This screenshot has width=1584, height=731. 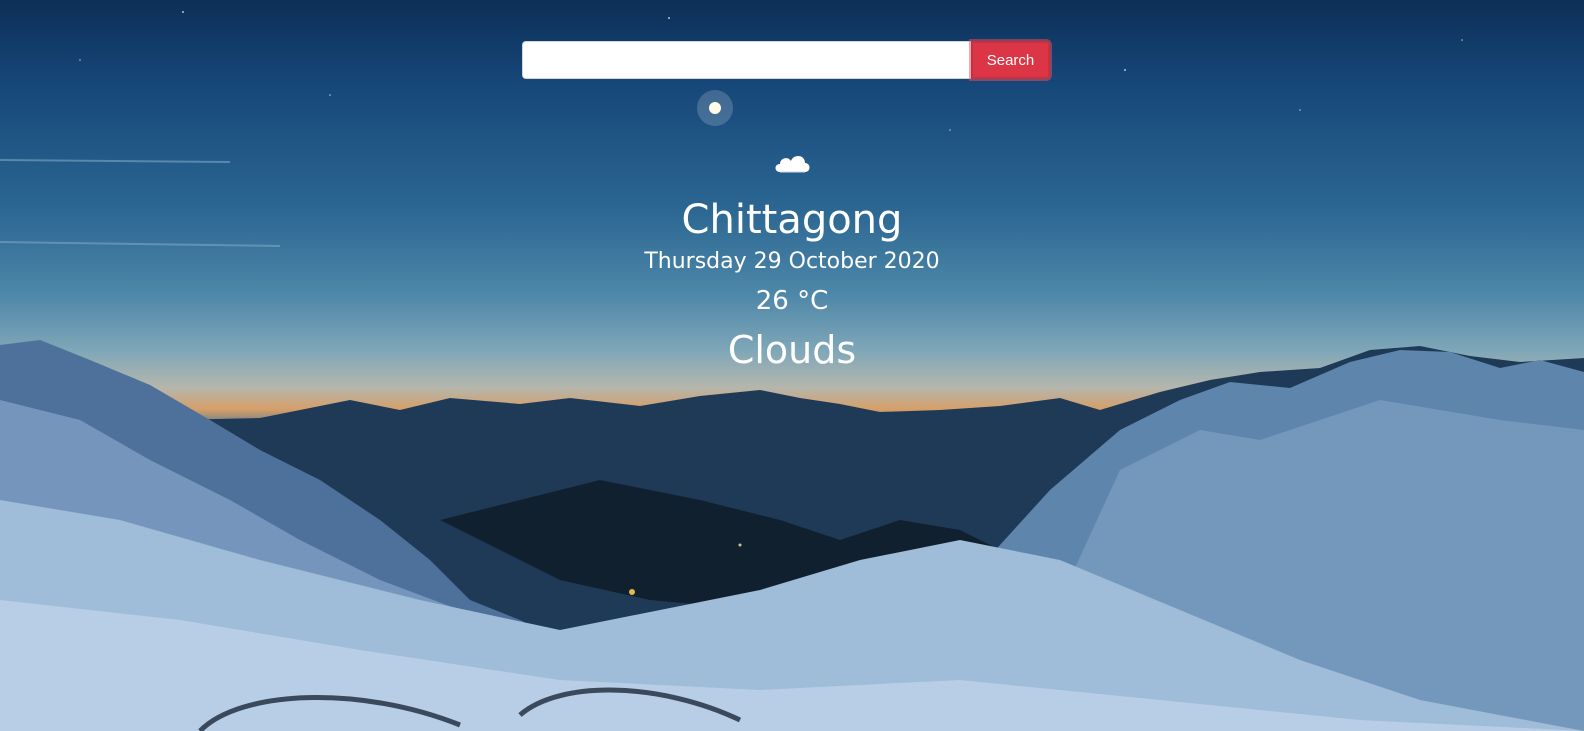 I want to click on city-name: Chittagong, so click(x=792, y=220).